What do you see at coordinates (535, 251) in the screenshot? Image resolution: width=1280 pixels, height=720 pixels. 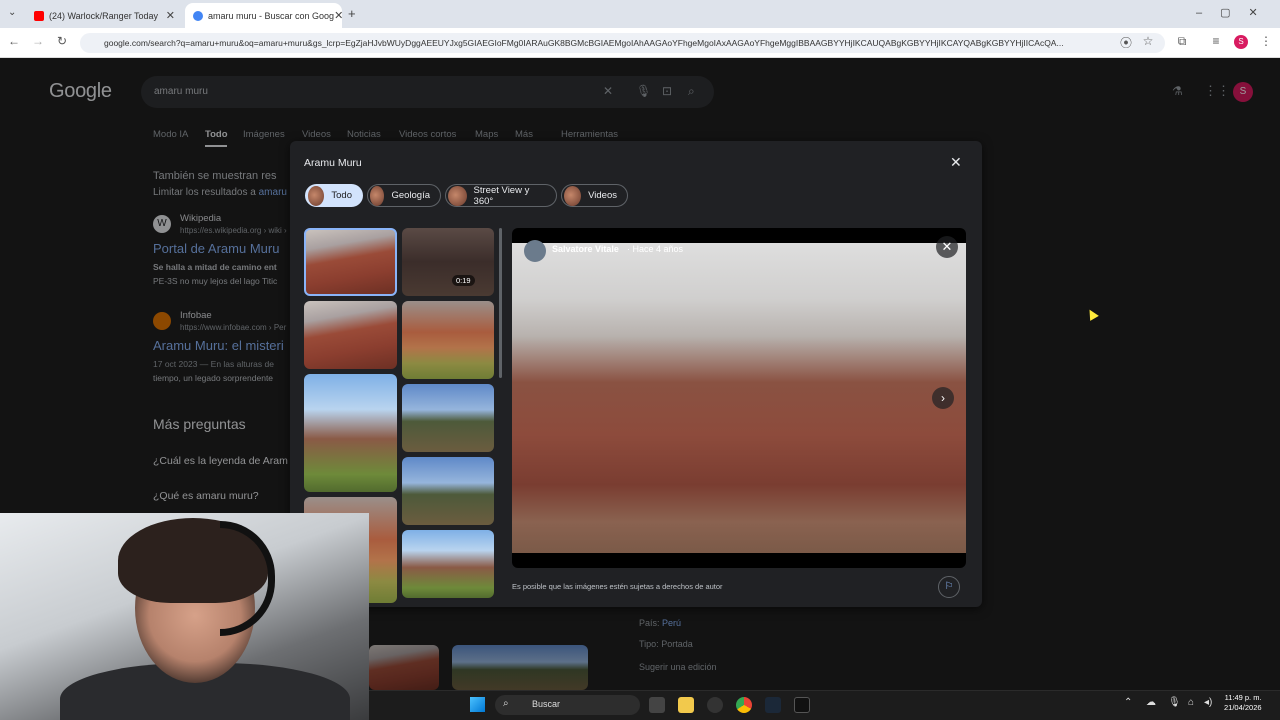 I see `author-avatar` at bounding box center [535, 251].